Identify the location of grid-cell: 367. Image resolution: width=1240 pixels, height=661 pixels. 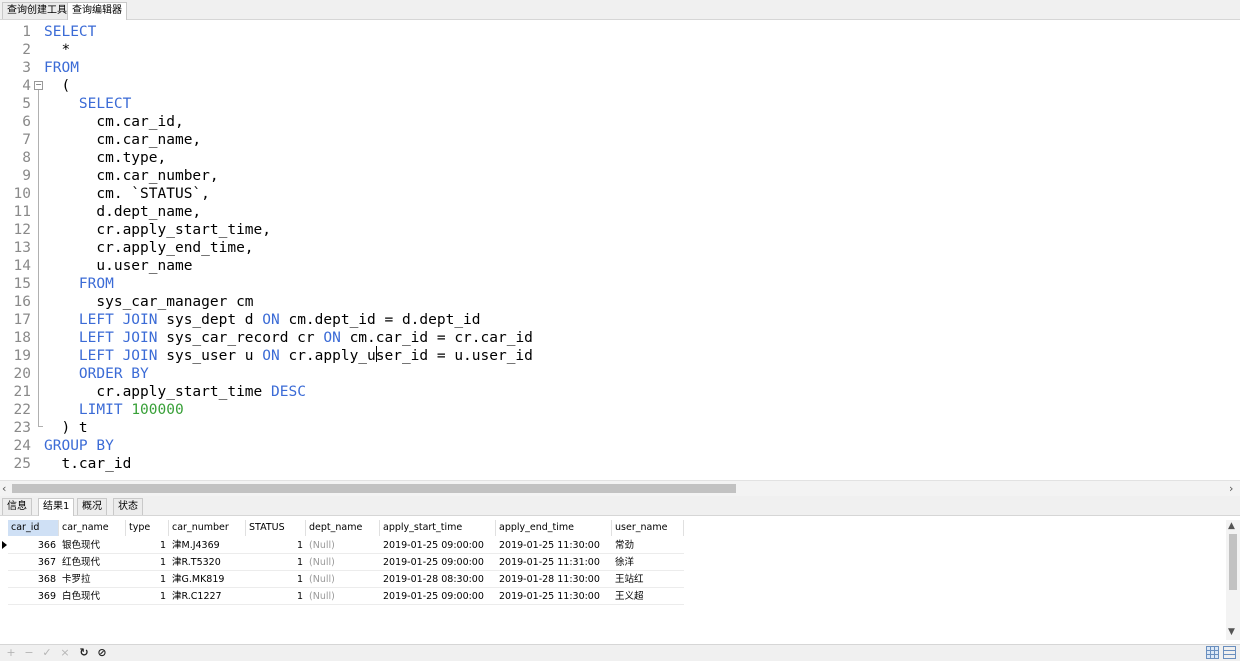
(33, 562).